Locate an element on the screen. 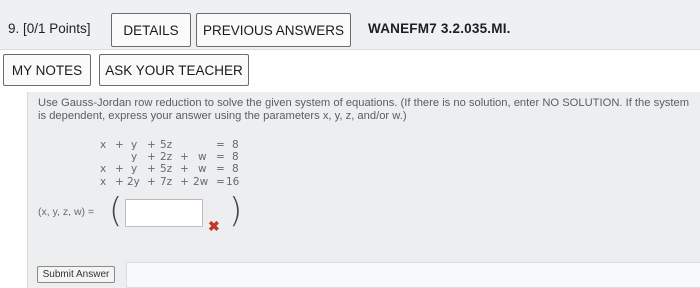  equation-row: x + y + 5z + w = 8 is located at coordinates (350, 169).